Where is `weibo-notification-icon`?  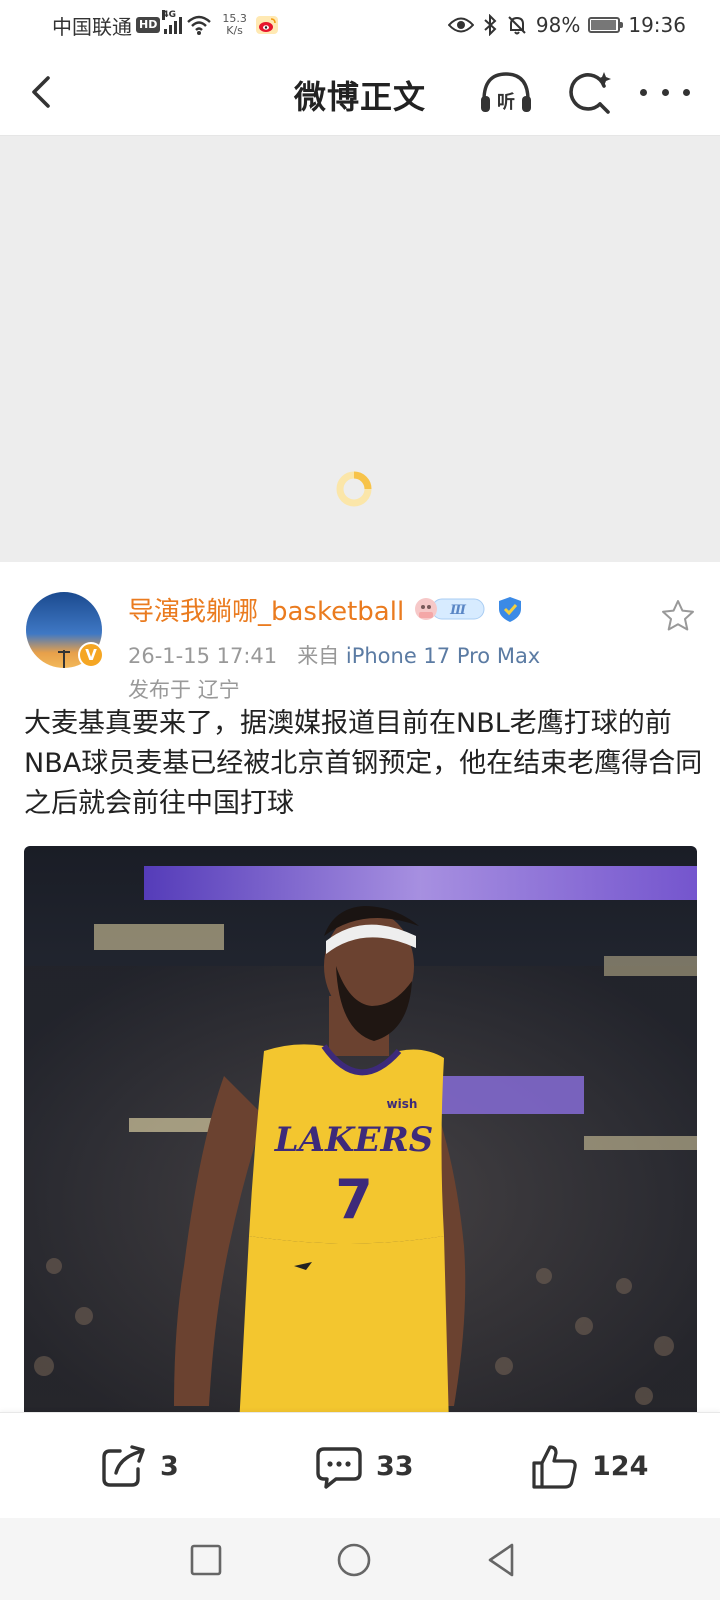 weibo-notification-icon is located at coordinates (266, 25).